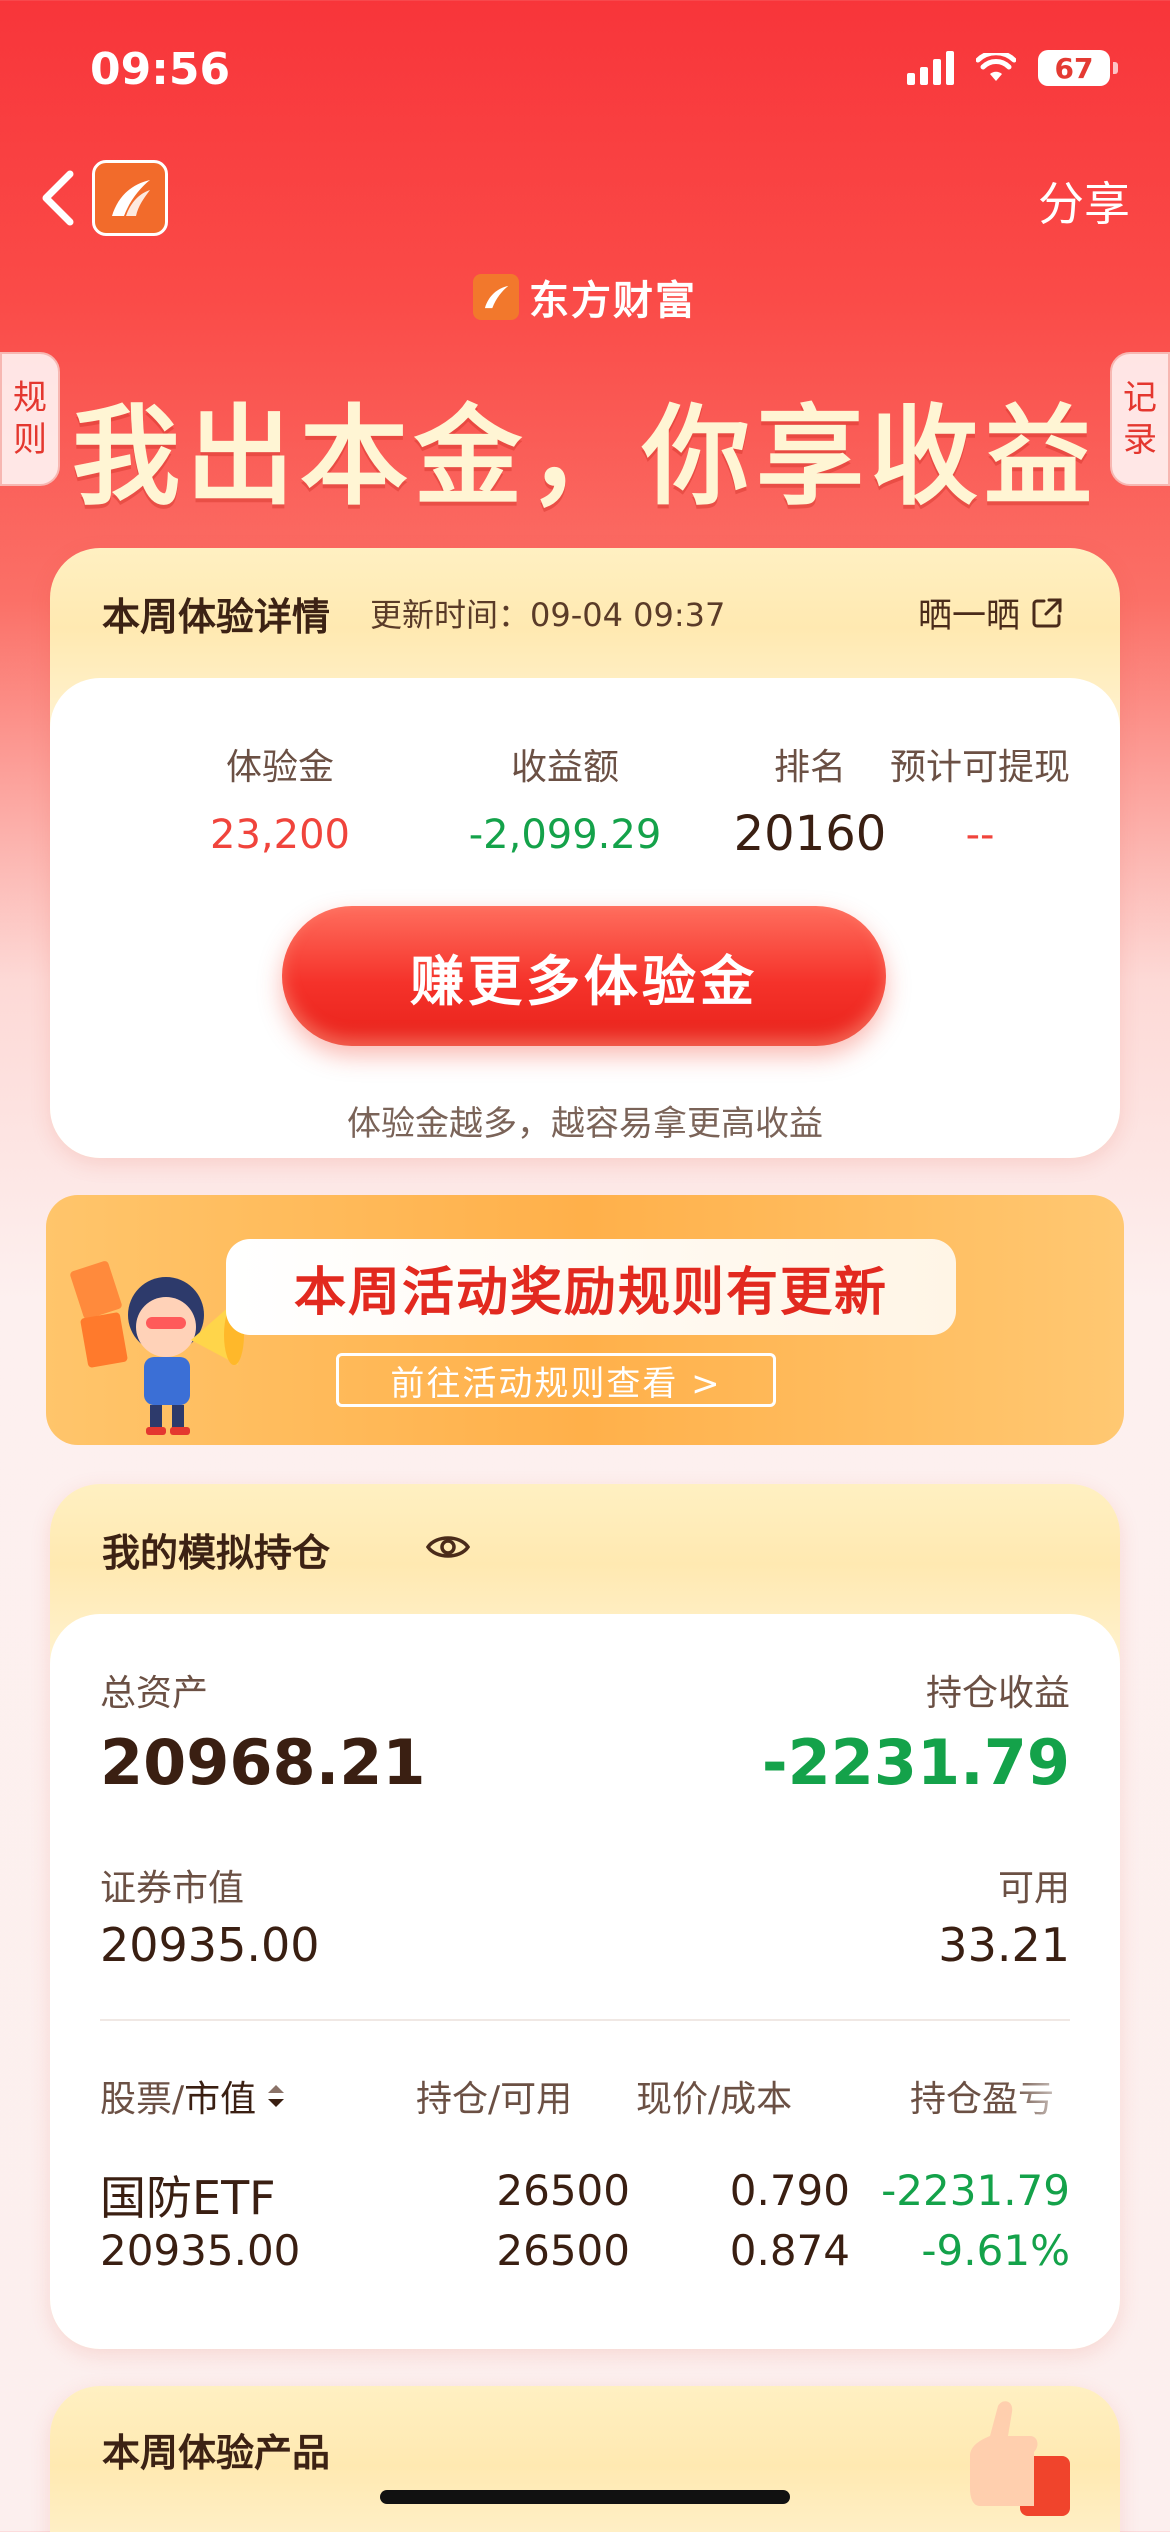 This screenshot has width=1170, height=2532. I want to click on available-label: 可用, so click(1033, 1888).